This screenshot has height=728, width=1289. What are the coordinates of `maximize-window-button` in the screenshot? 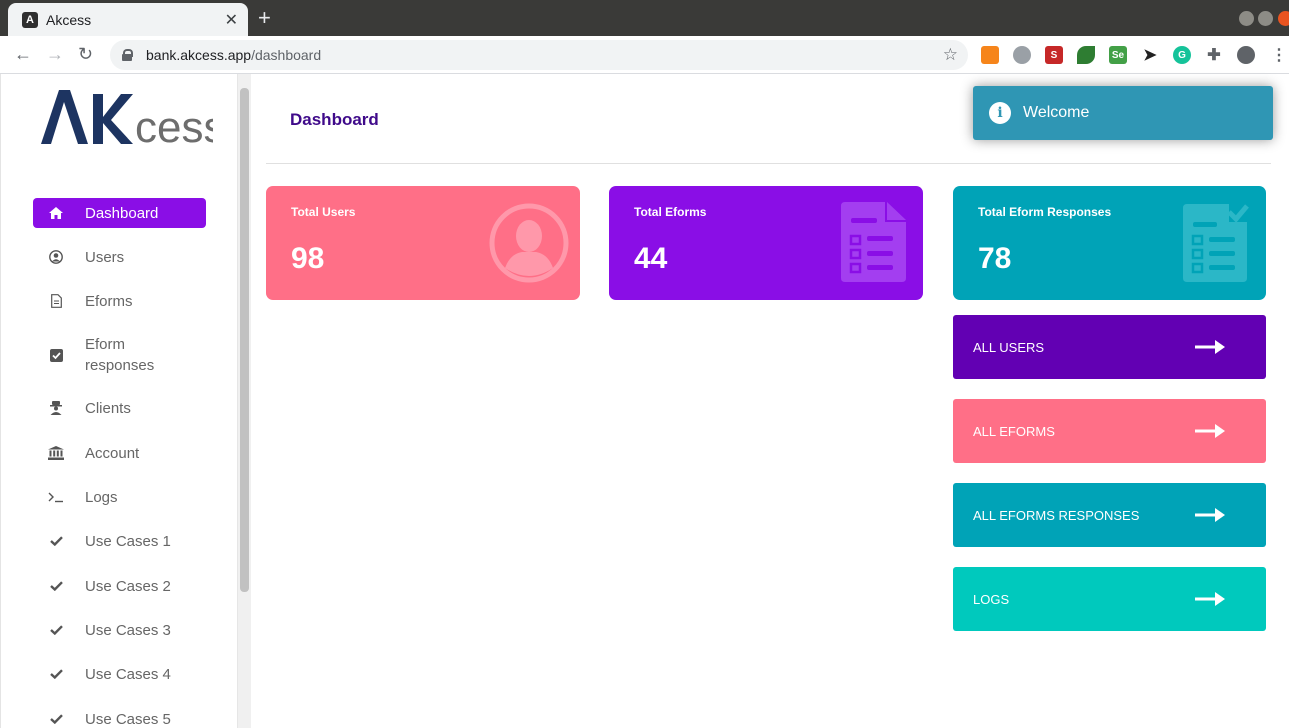 It's located at (1265, 18).